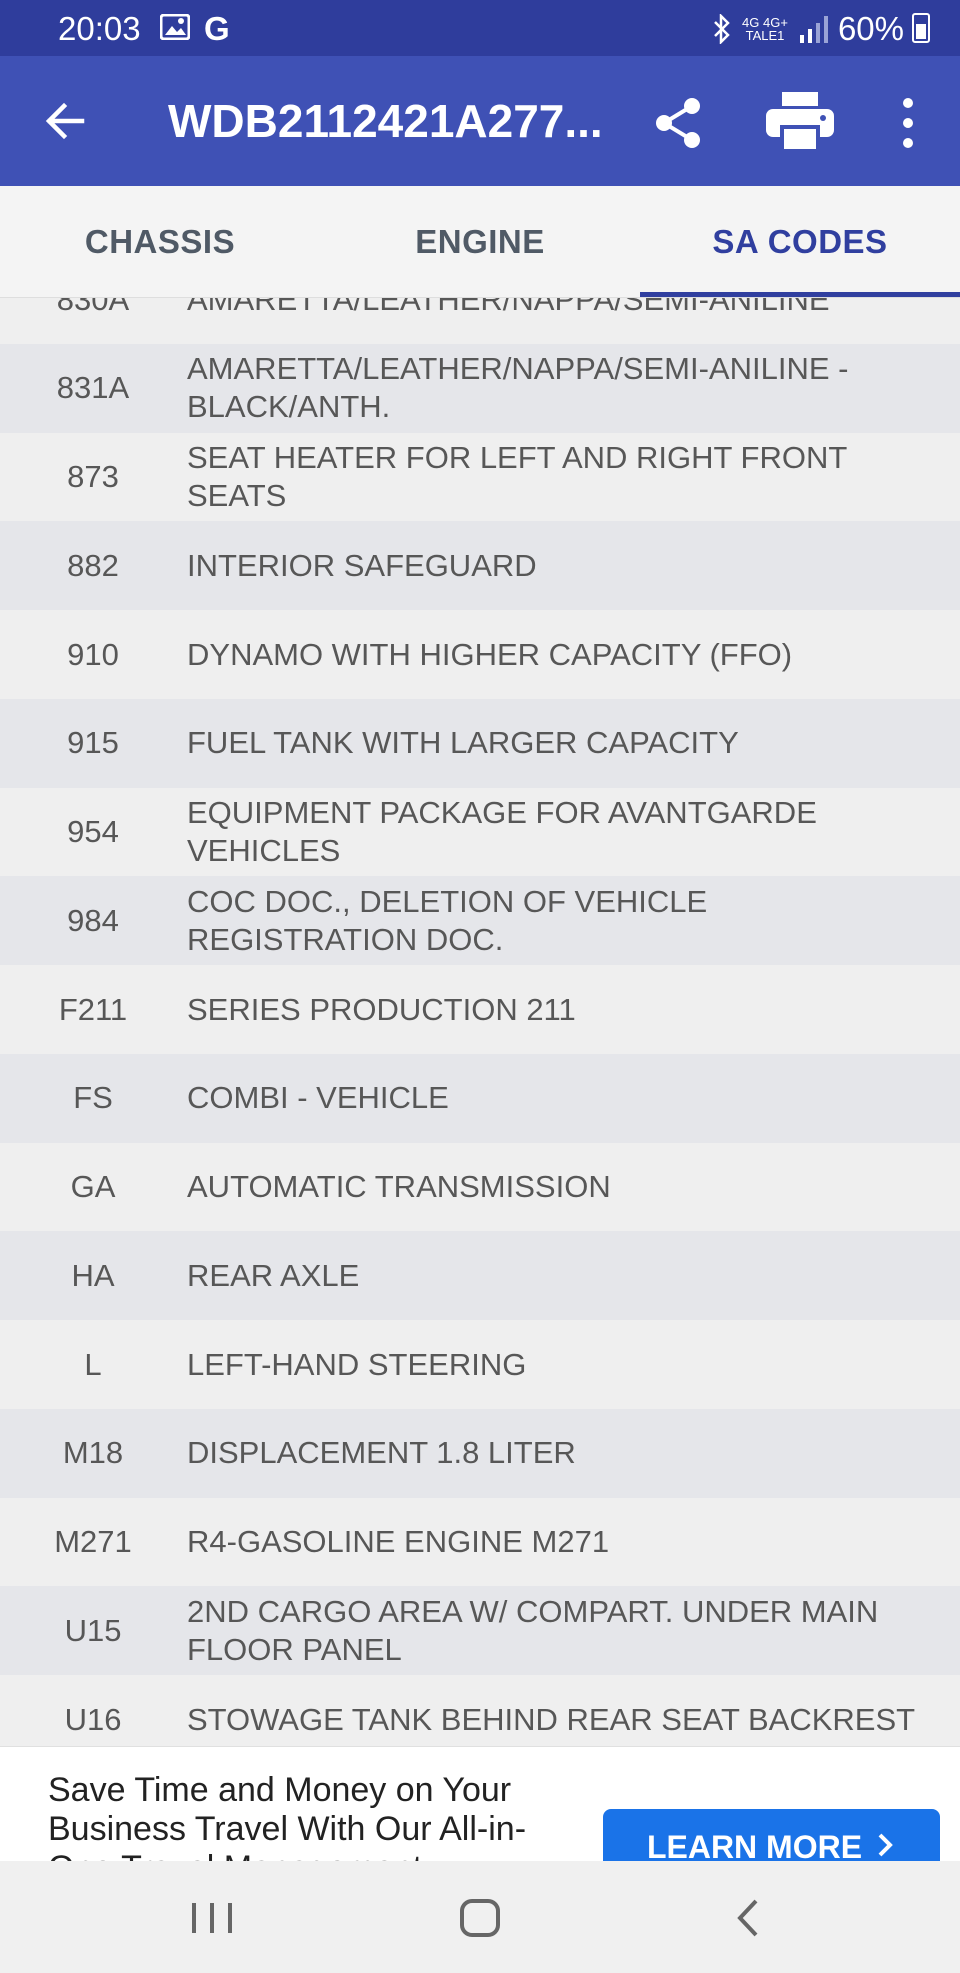 Image resolution: width=960 pixels, height=1973 pixels. Describe the element at coordinates (490, 654) in the screenshot. I see `sa-description: DYNAMO WITH HIGHER CAPACITY (FFO)` at that location.